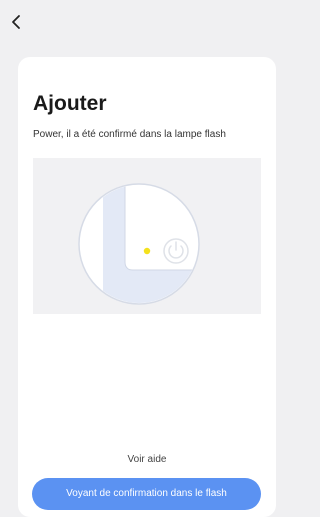  I want to click on back-button, so click(17, 22).